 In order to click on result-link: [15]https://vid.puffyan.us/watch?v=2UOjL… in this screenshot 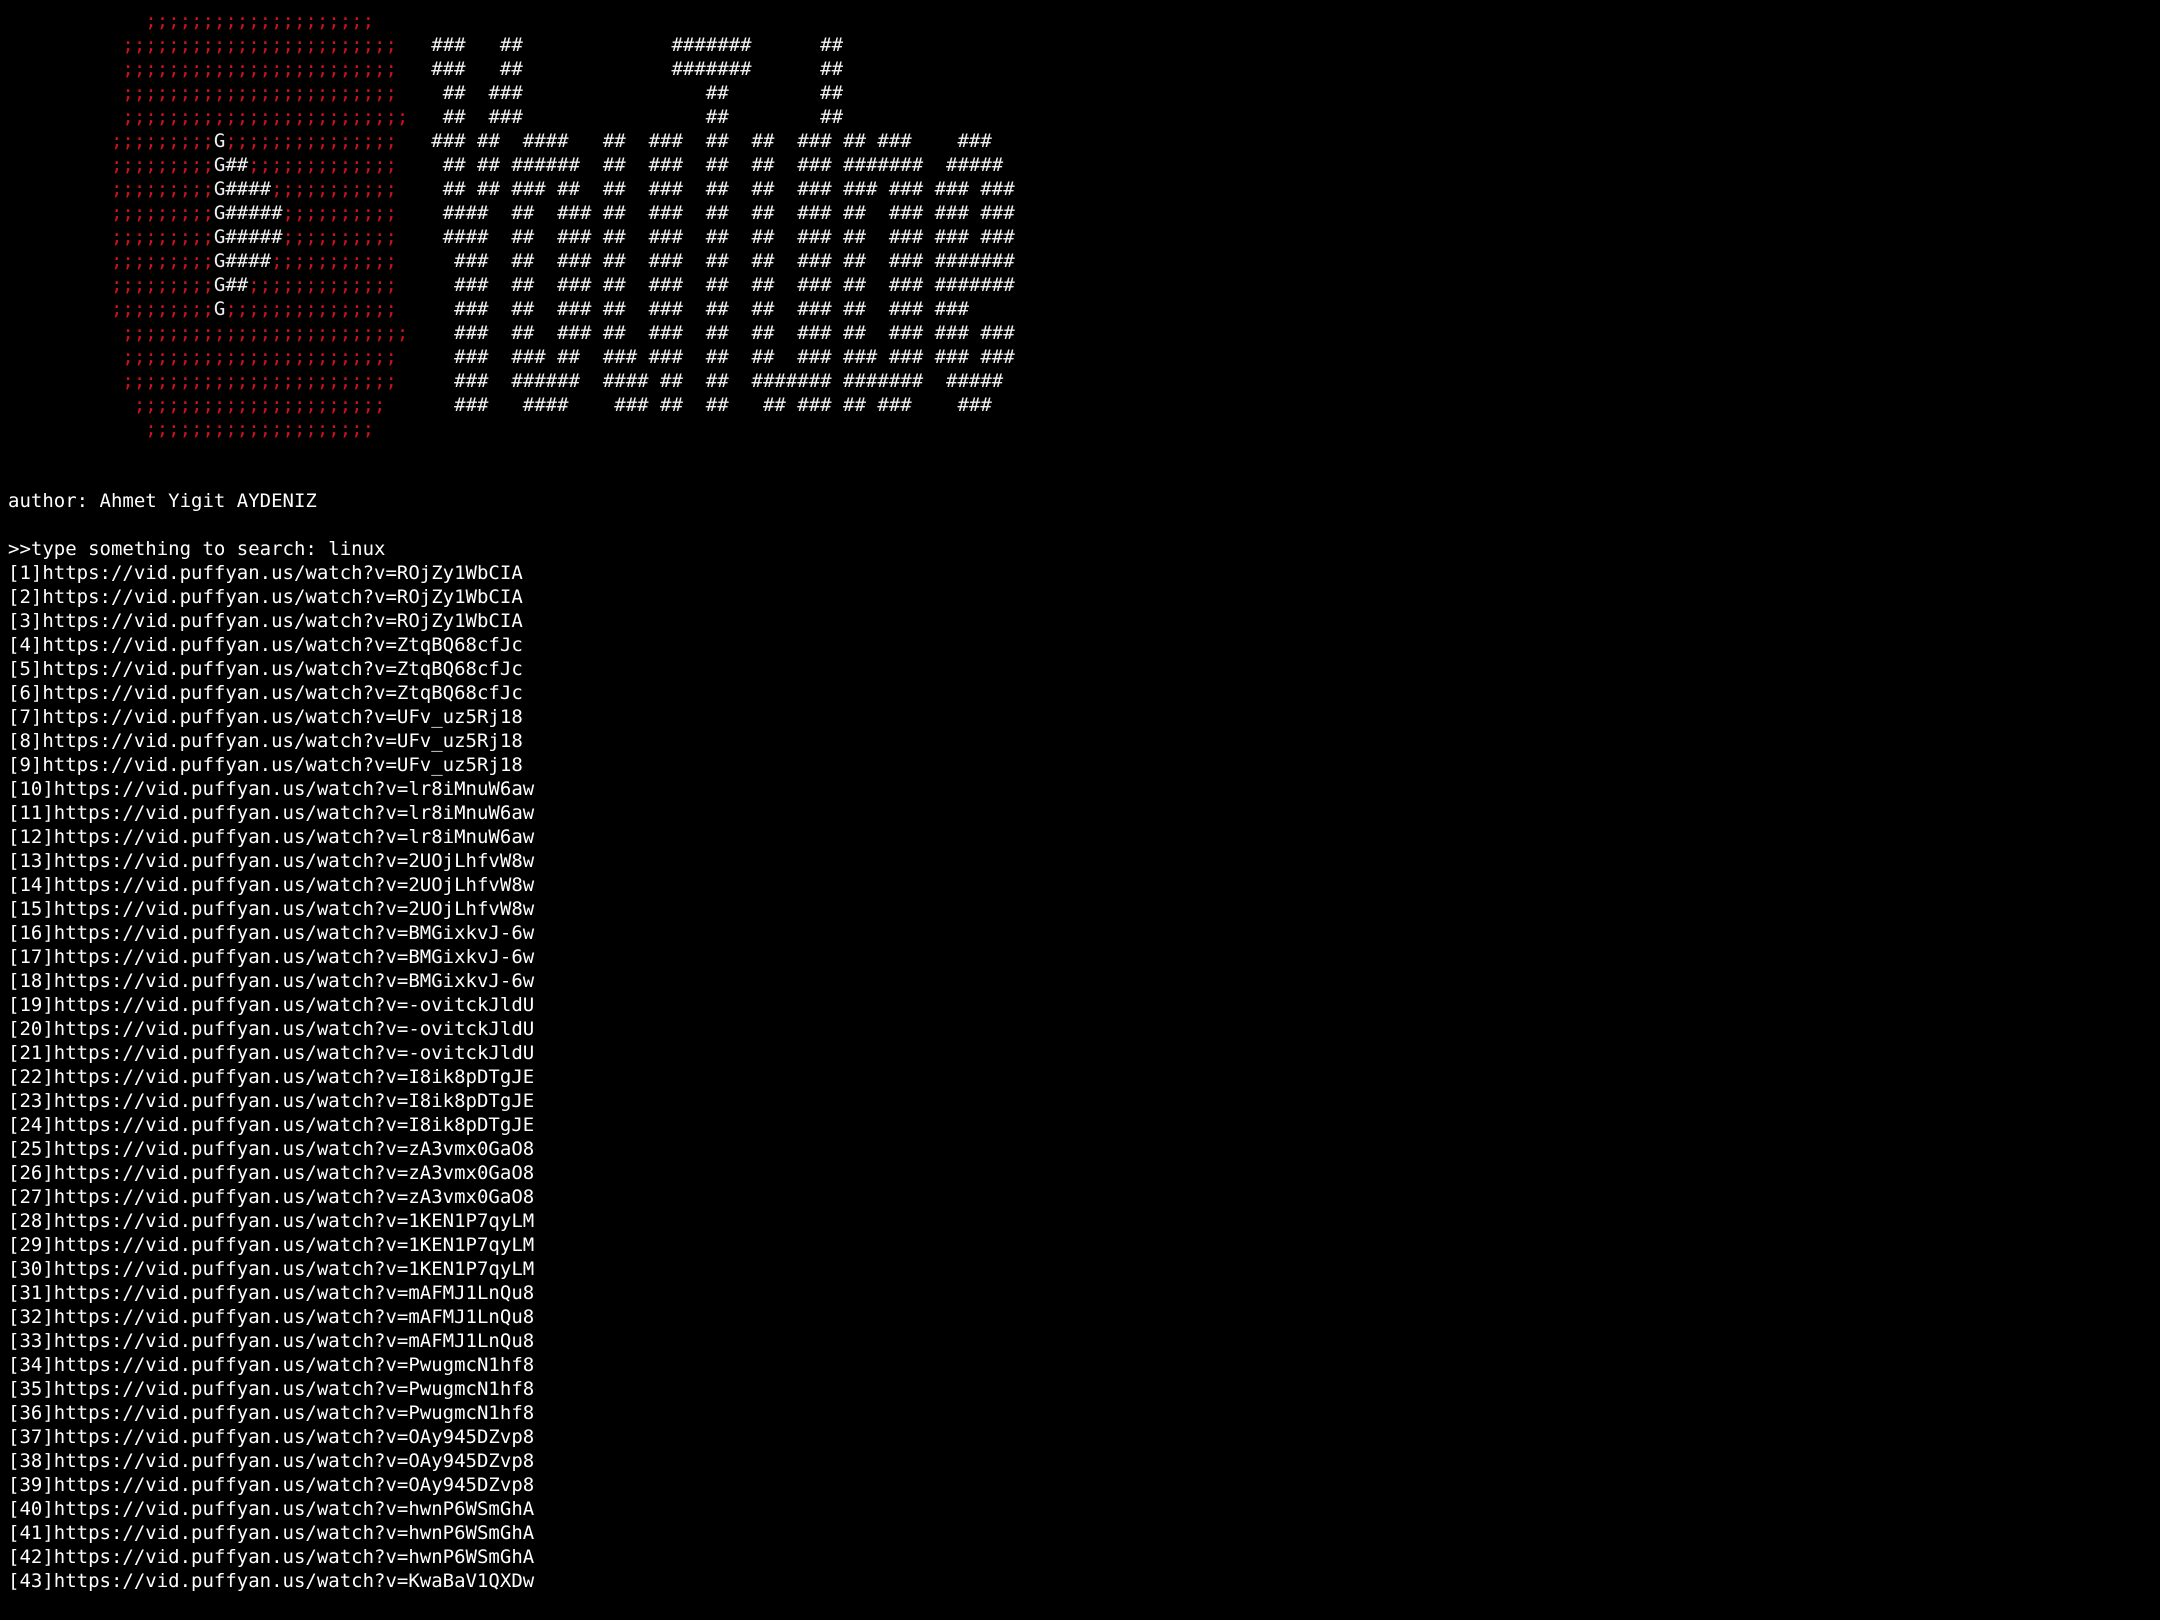, I will do `click(1084, 909)`.